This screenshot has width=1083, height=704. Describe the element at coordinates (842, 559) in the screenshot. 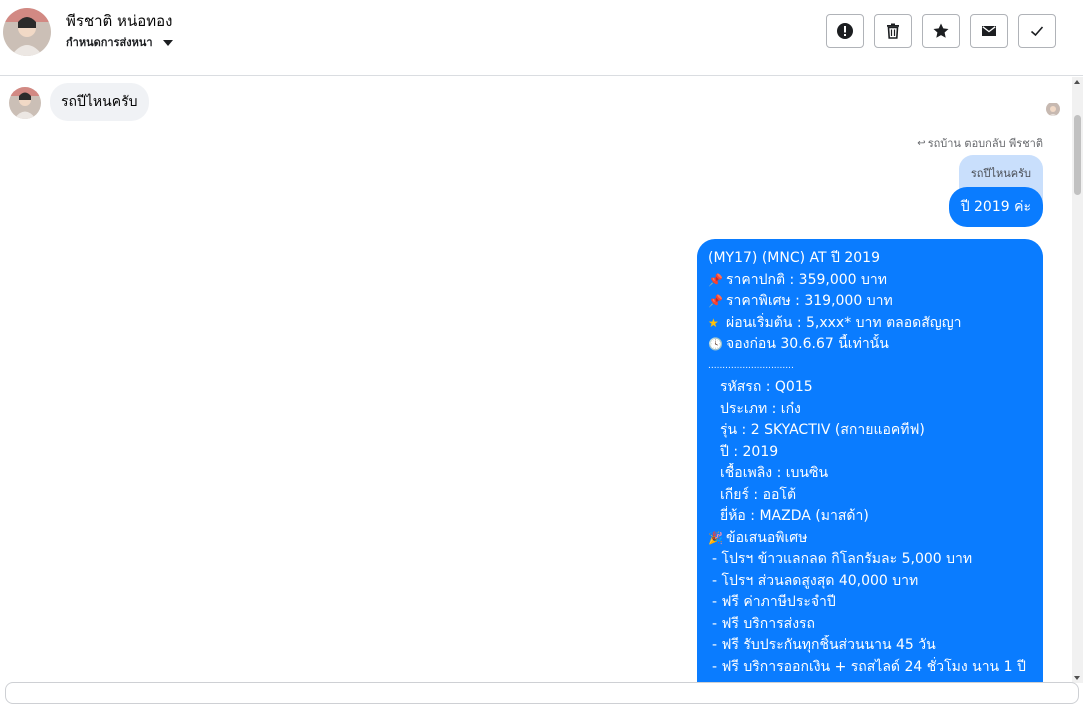

I see `offer-item: - โปรฯ ข้าวแลกลด กิโลกรัมละ 5,000 บาท` at that location.